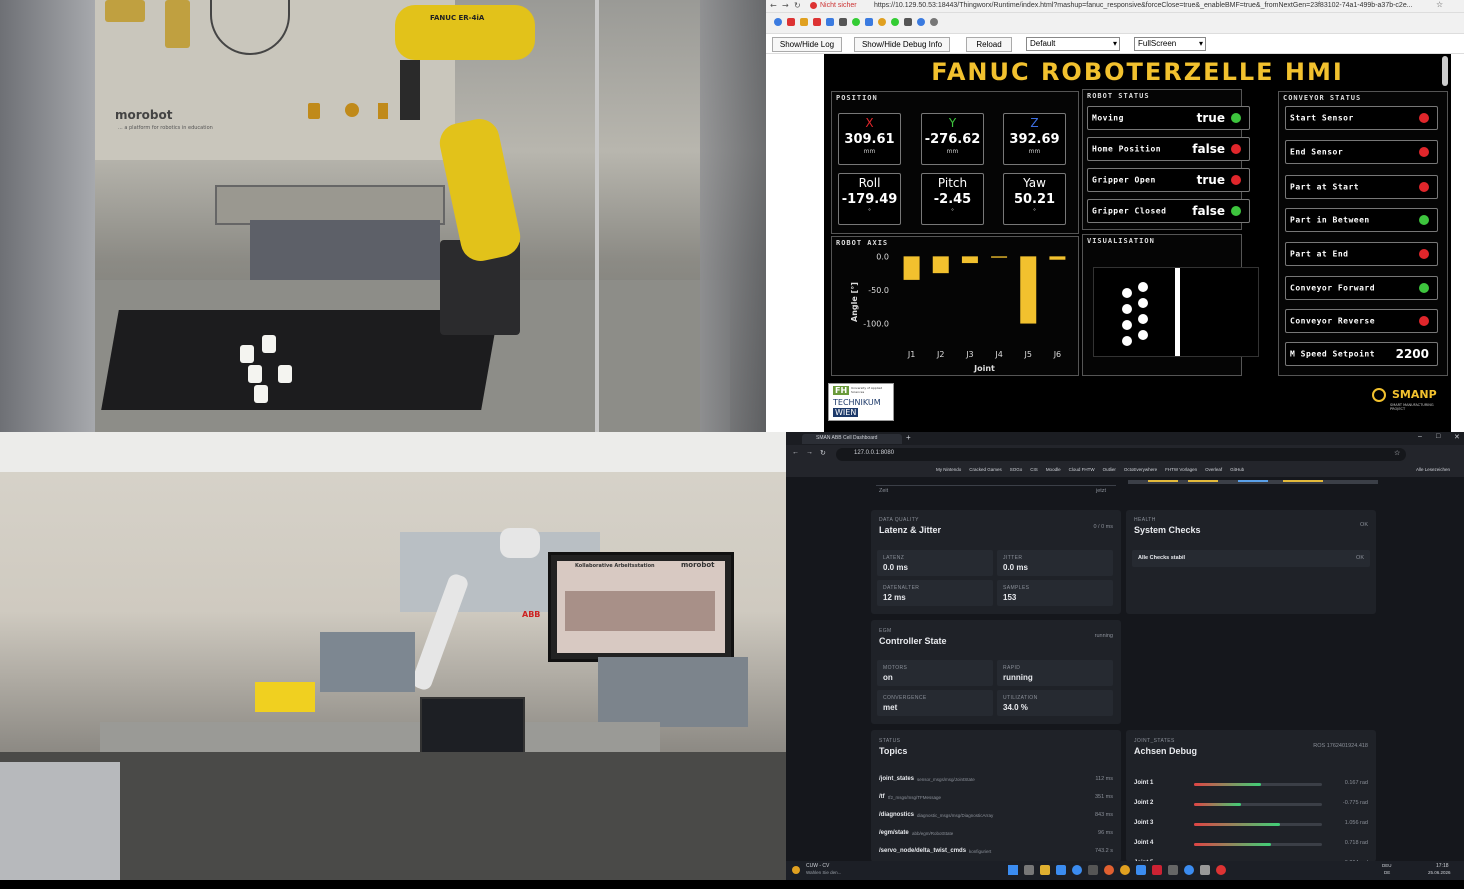  Describe the element at coordinates (1210, 180) in the screenshot. I see `robot-status-value: true` at that location.